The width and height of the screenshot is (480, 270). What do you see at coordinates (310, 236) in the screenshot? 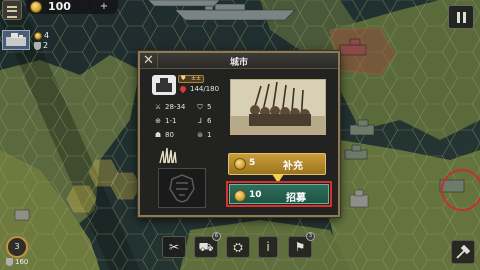
I see `notification-badge: 3` at bounding box center [310, 236].